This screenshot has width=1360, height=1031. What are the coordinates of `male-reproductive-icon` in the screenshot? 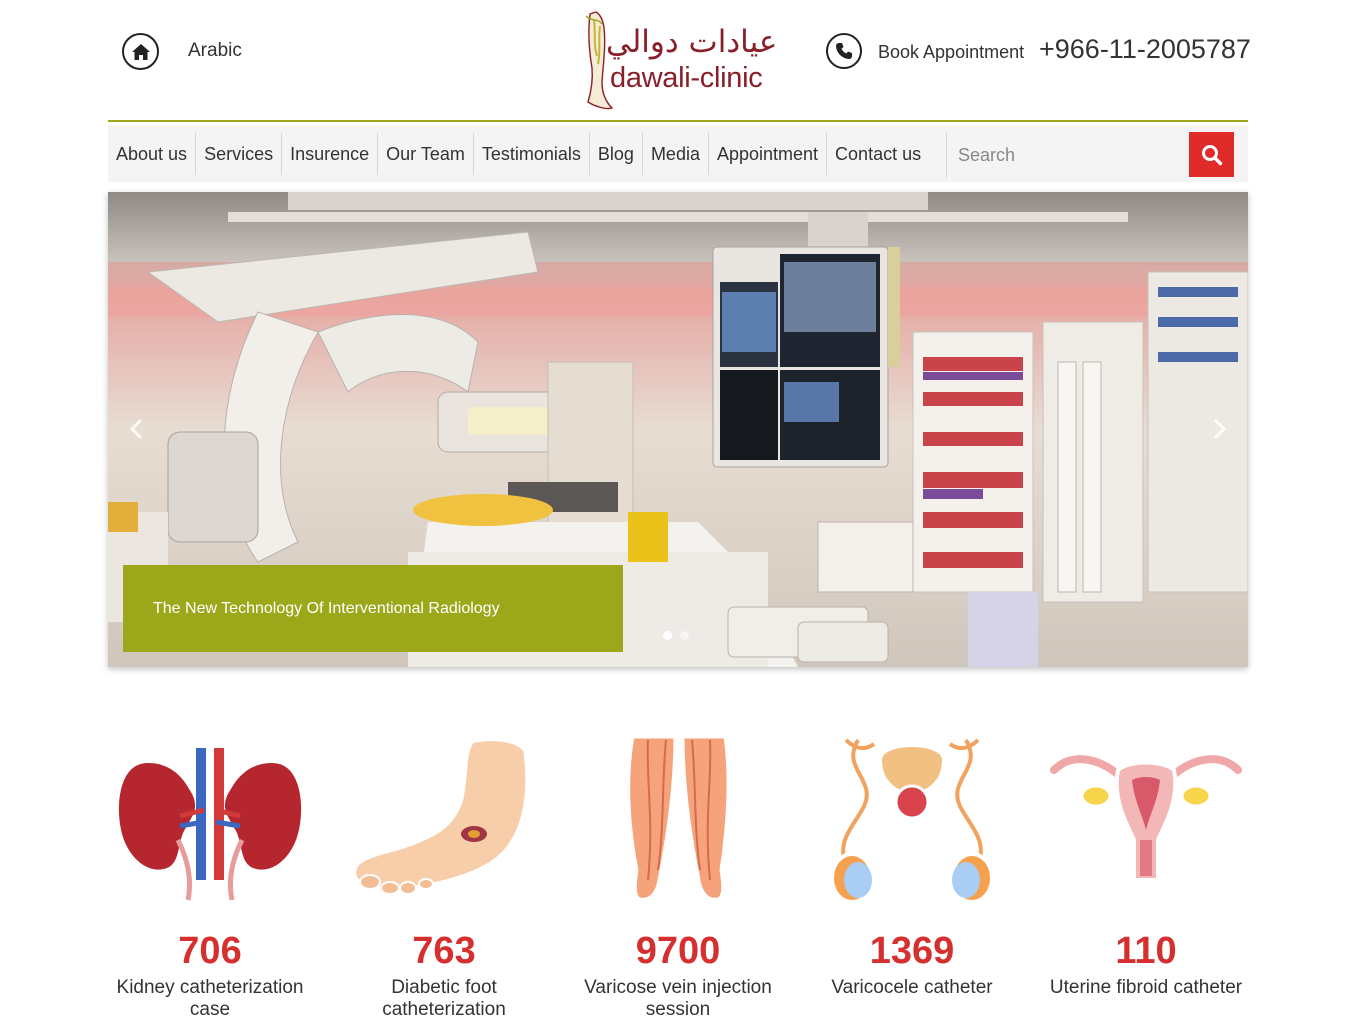 It's located at (912, 821).